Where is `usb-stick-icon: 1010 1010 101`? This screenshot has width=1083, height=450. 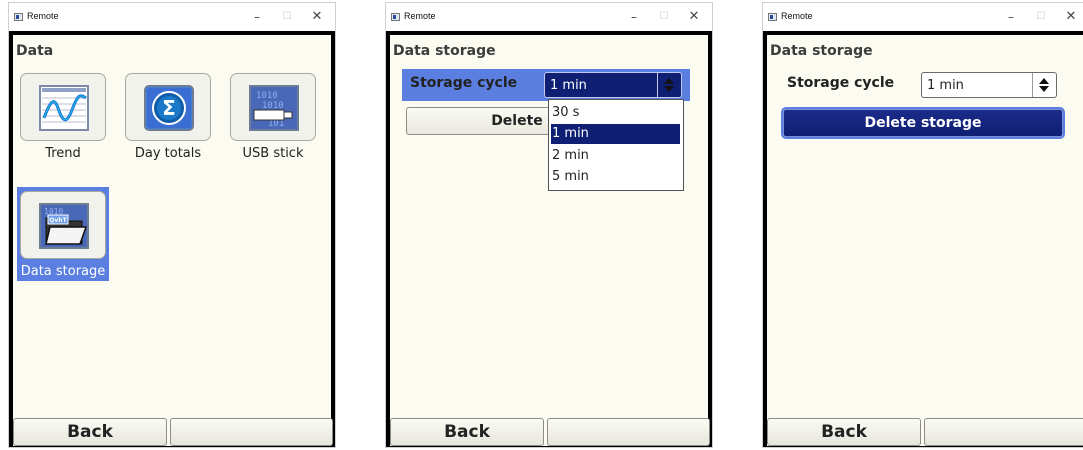 usb-stick-icon: 1010 1010 101 is located at coordinates (274, 108).